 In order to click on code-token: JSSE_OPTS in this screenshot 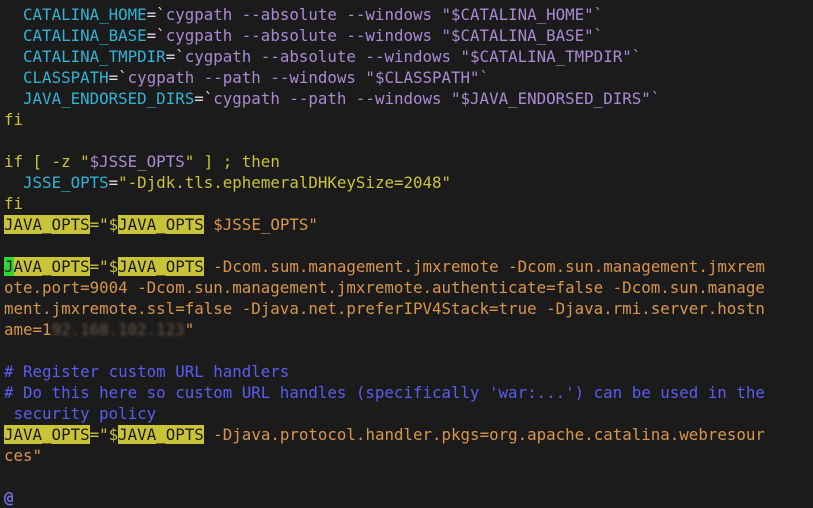, I will do `click(66, 182)`.